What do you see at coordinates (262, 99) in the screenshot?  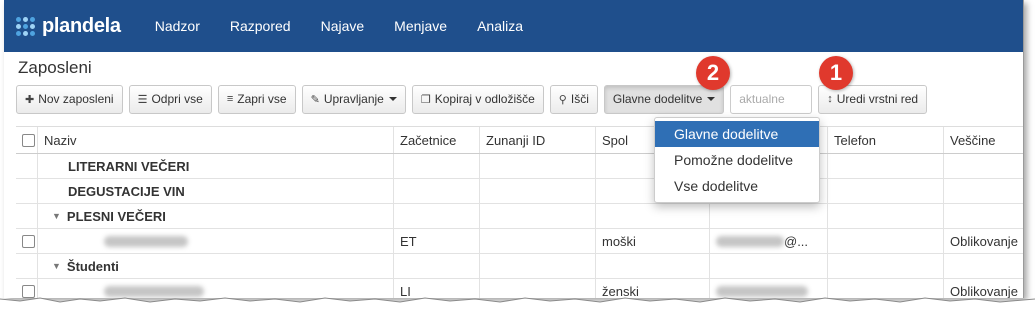 I see `close-all-label: Zapri vse` at bounding box center [262, 99].